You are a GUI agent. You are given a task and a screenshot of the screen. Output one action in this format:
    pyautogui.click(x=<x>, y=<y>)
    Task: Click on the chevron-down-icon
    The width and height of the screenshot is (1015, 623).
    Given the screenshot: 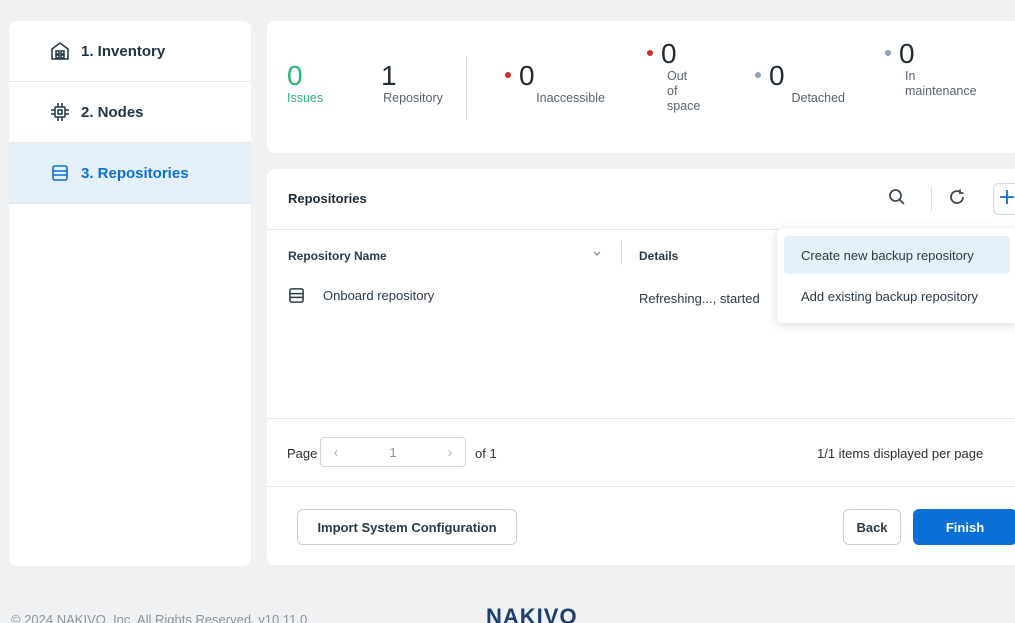 What is the action you would take?
    pyautogui.click(x=597, y=255)
    